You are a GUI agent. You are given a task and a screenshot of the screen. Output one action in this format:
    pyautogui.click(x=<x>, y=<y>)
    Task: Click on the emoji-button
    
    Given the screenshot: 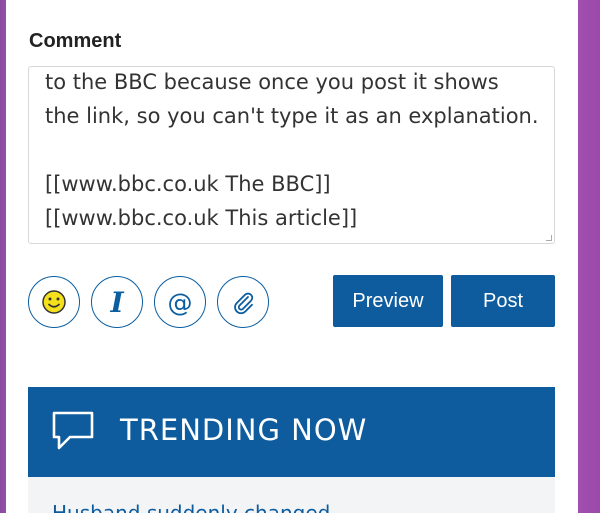 What is the action you would take?
    pyautogui.click(x=54, y=302)
    